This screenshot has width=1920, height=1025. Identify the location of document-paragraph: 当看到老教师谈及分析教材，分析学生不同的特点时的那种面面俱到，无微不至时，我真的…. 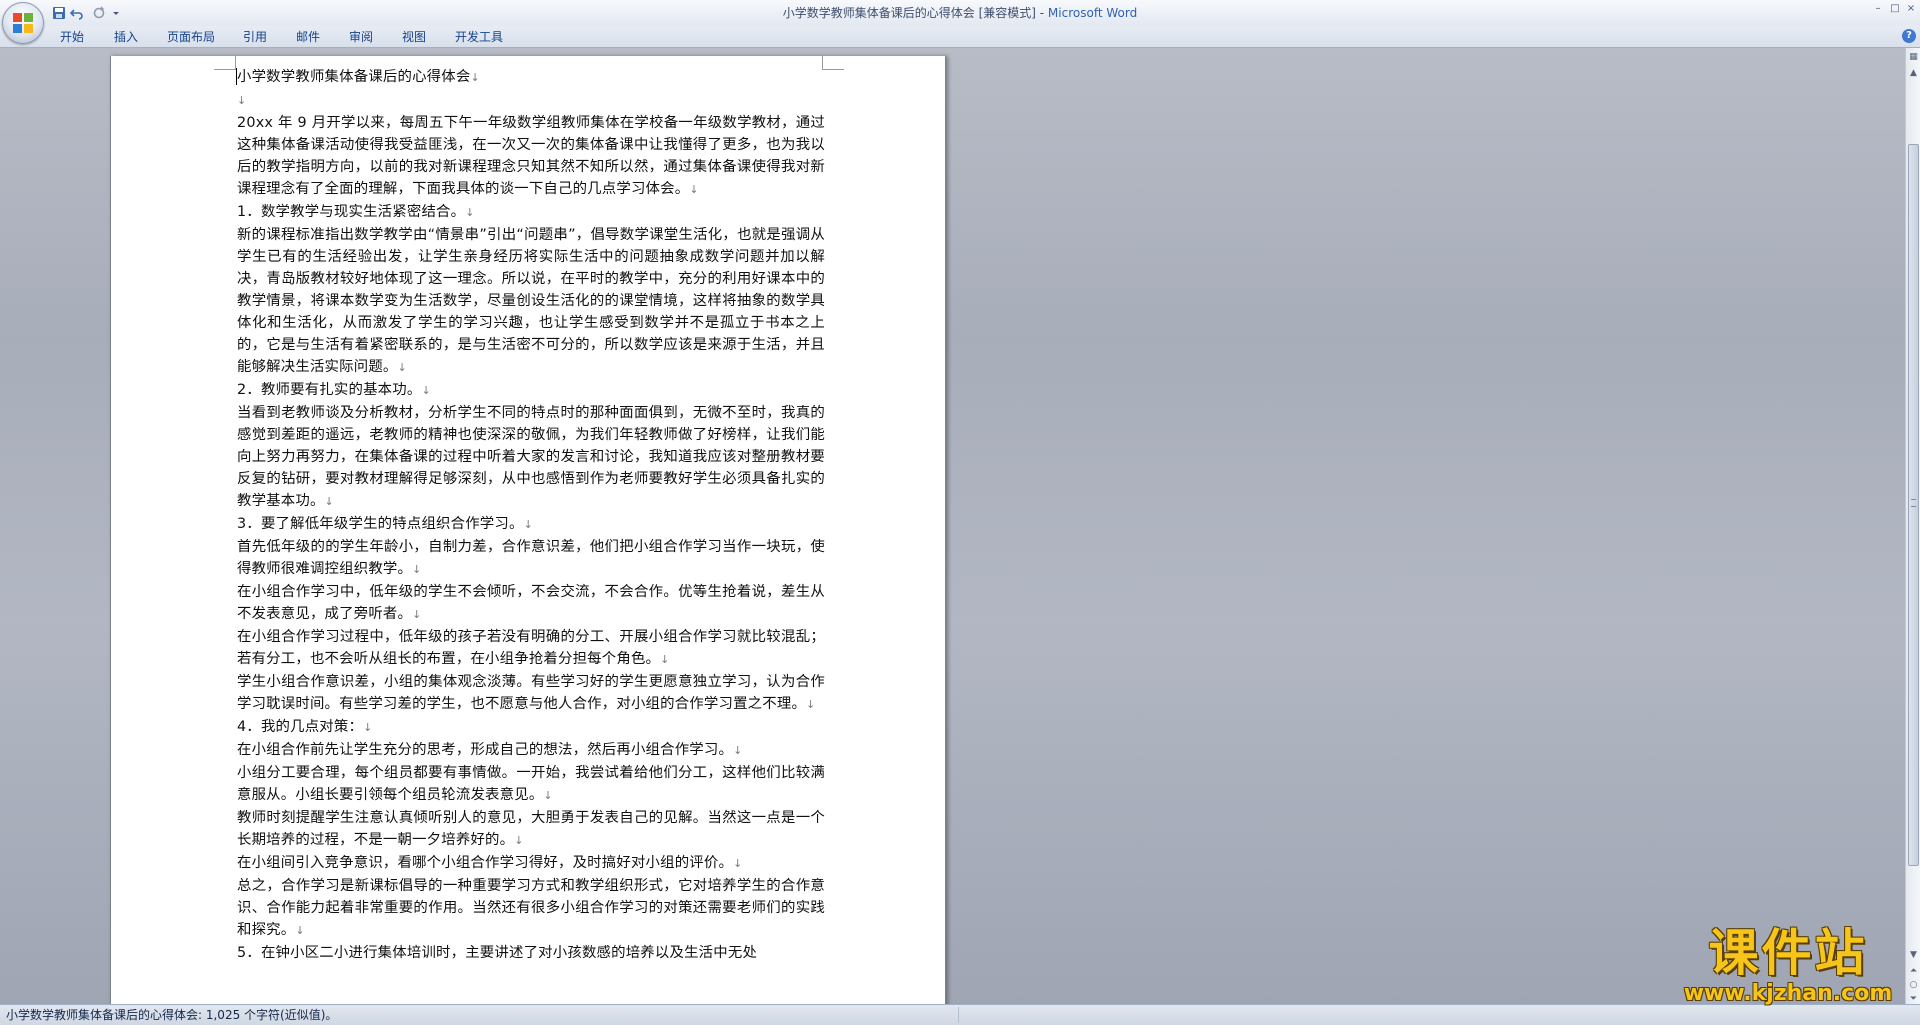
(531, 457).